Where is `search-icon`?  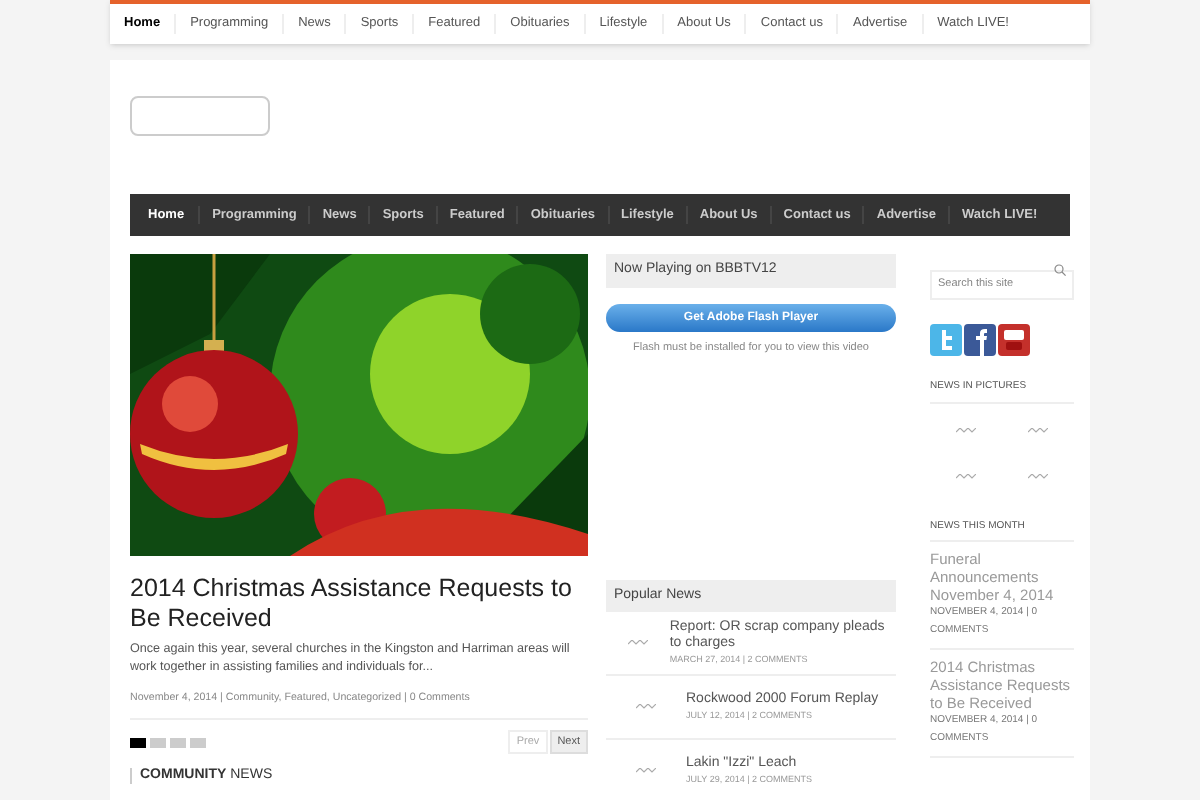
search-icon is located at coordinates (1060, 269).